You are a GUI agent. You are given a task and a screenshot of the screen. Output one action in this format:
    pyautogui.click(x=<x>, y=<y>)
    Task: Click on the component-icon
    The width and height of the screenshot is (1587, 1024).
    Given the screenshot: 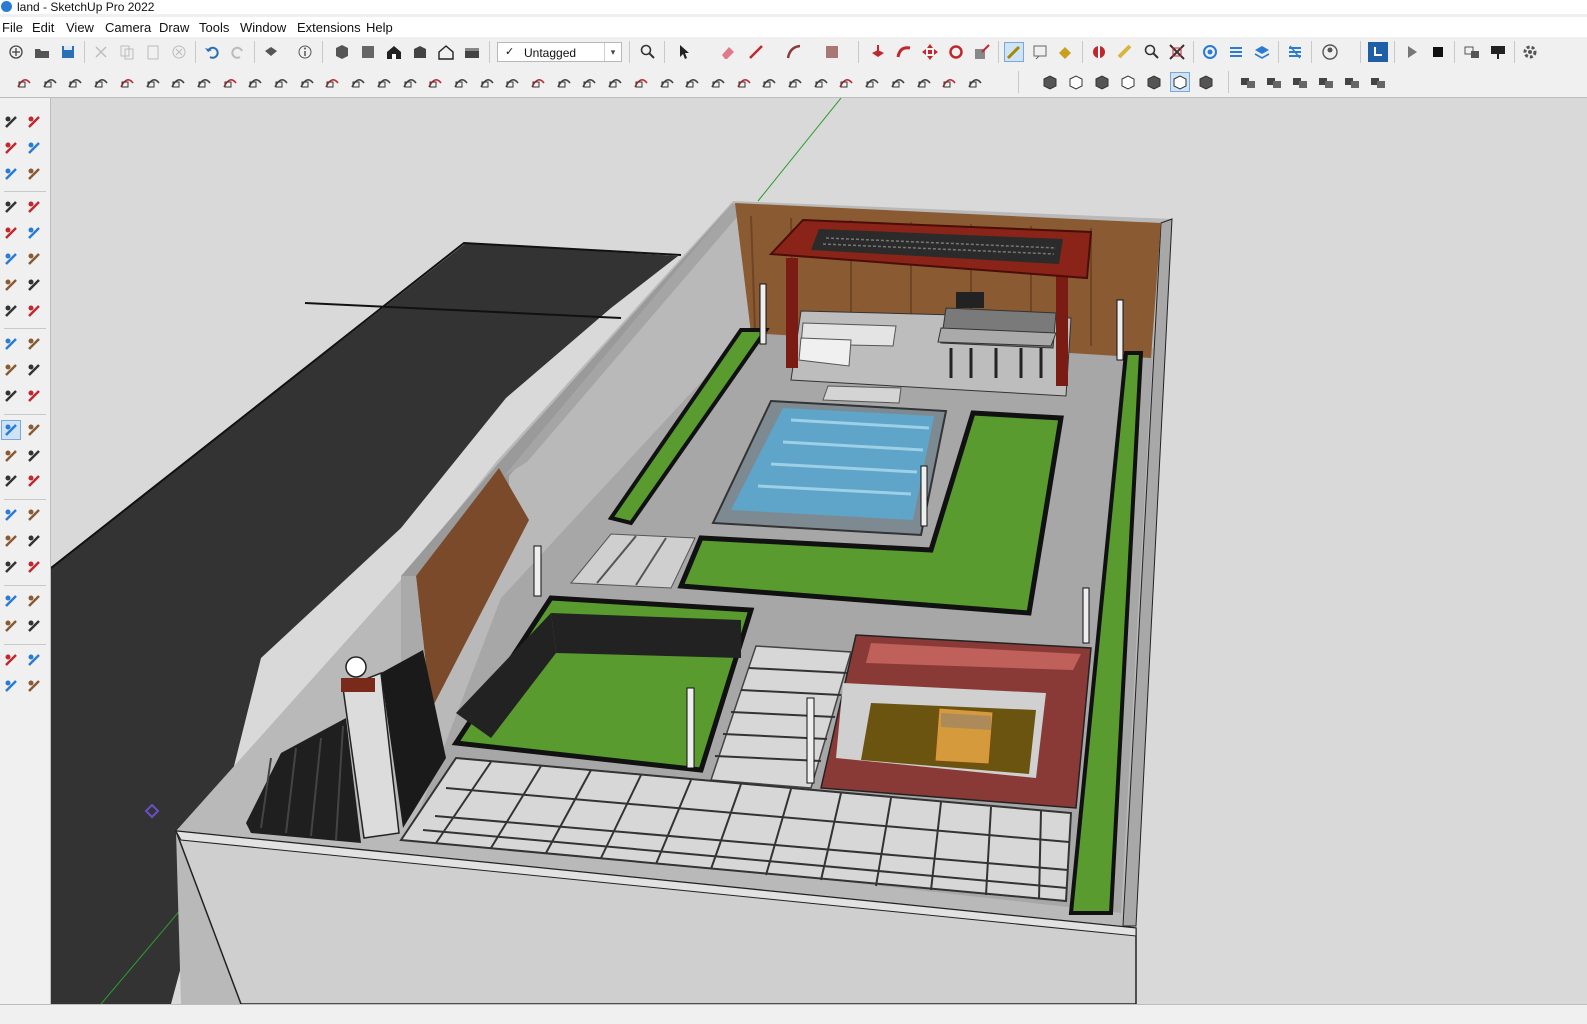 What is the action you would take?
    pyautogui.click(x=1248, y=82)
    